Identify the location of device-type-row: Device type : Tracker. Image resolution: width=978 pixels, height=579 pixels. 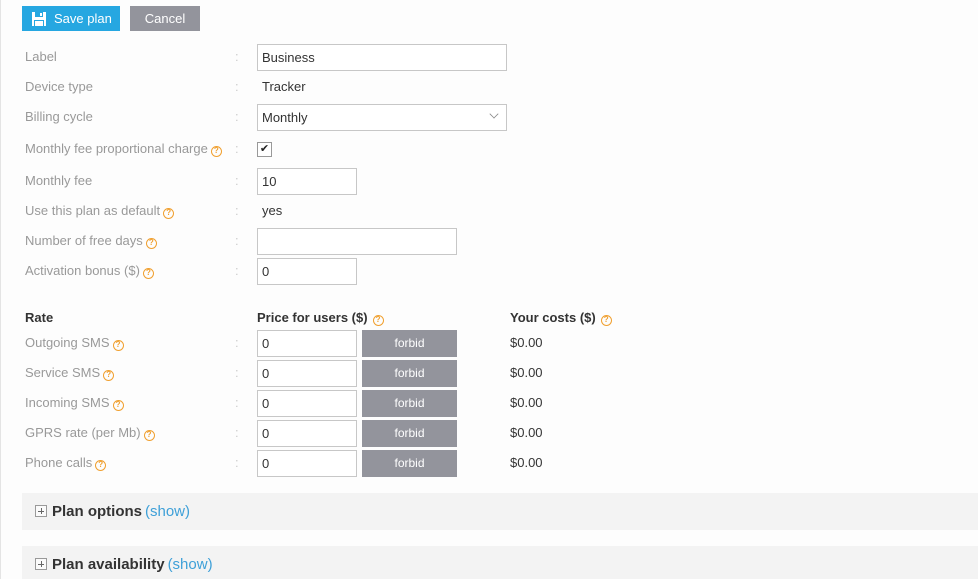
(489, 87).